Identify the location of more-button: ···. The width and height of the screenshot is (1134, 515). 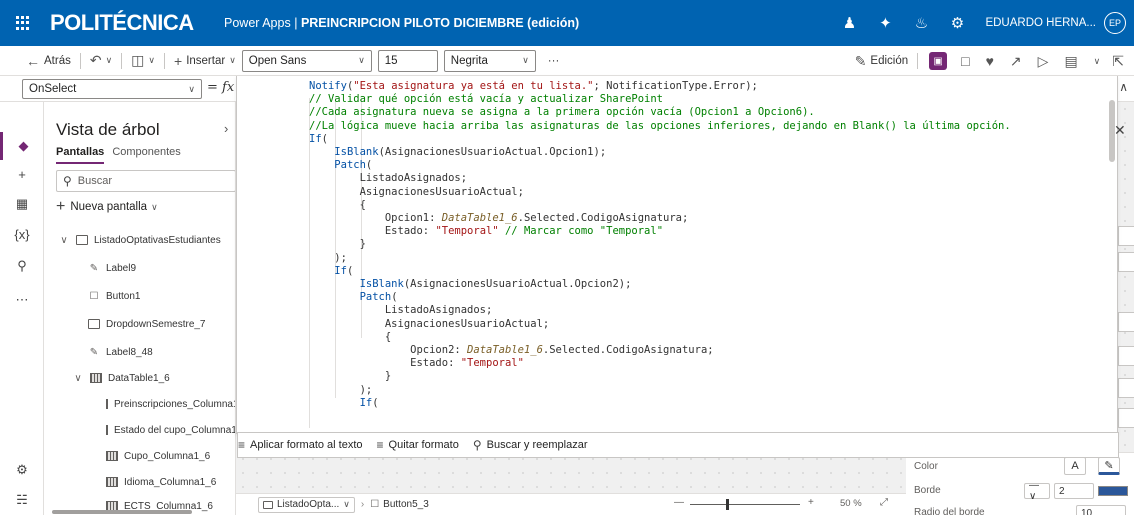
(554, 61).